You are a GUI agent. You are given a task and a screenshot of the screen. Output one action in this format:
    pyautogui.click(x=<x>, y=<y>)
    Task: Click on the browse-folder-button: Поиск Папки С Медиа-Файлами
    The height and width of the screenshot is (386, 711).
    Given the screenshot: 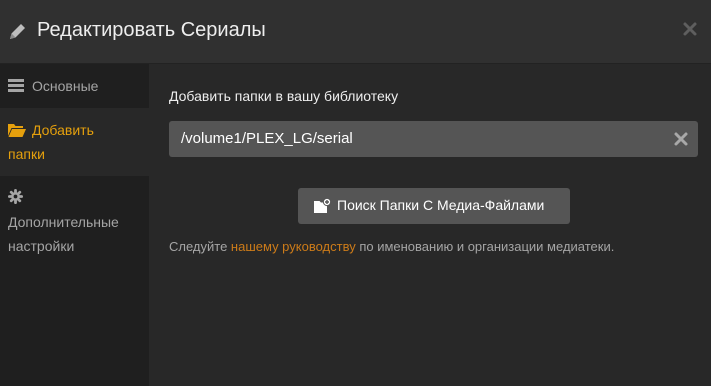 What is the action you would take?
    pyautogui.click(x=434, y=206)
    